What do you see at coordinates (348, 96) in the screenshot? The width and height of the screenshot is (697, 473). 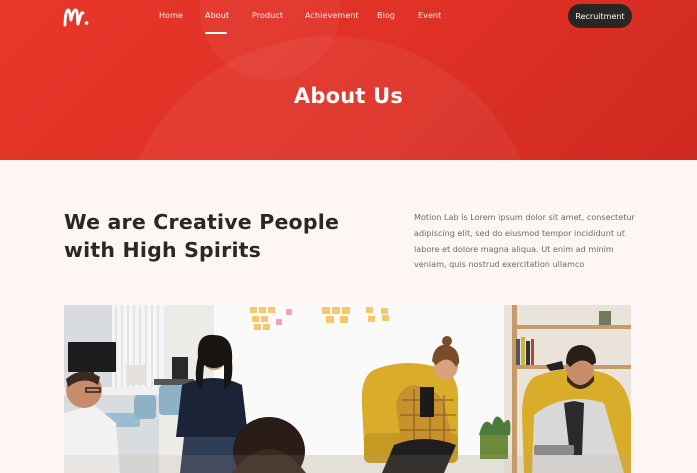 I see `page-title: About Us` at bounding box center [348, 96].